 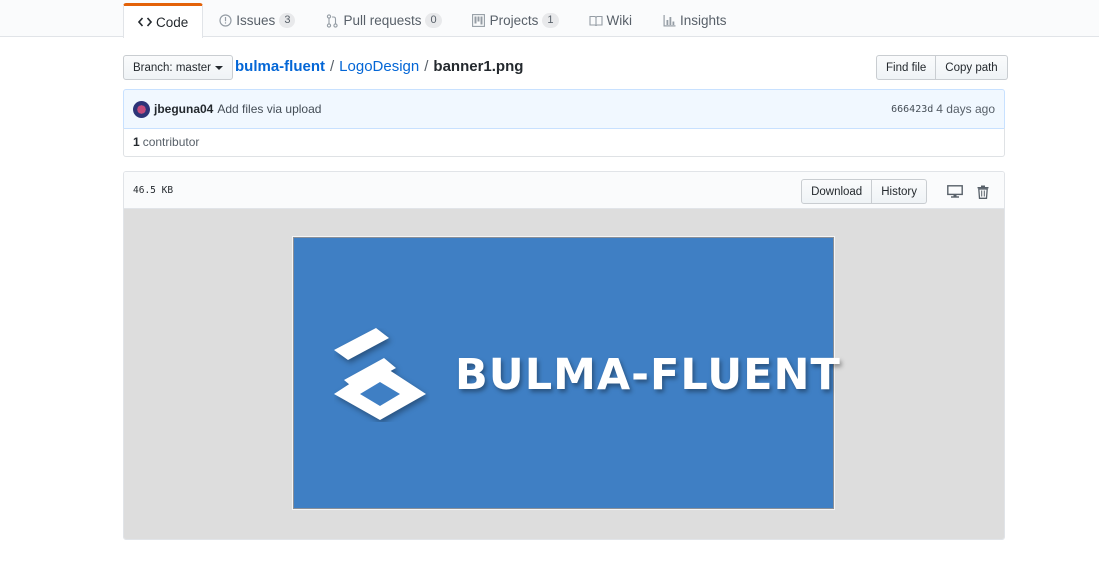 What do you see at coordinates (478, 66) in the screenshot?
I see `breadcrumb-file-name: banner1.png` at bounding box center [478, 66].